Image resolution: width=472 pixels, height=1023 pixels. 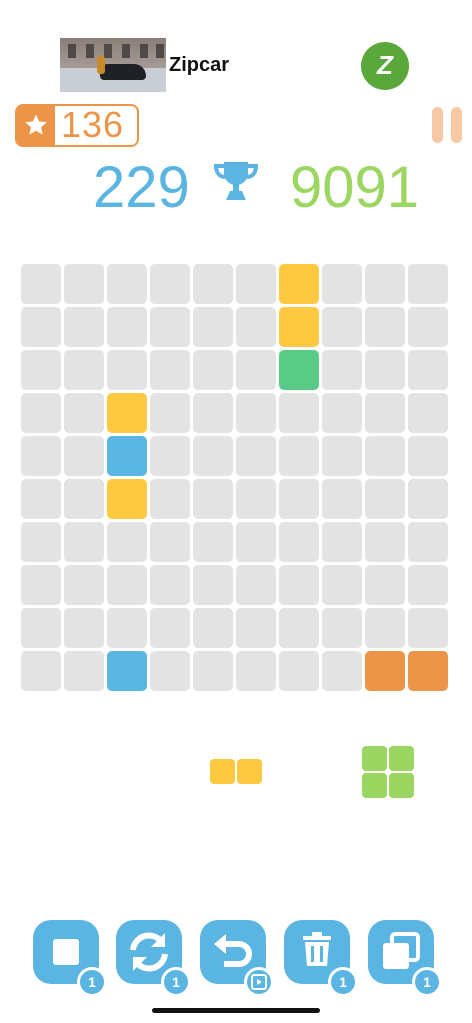 I want to click on pause-button, so click(x=447, y=125).